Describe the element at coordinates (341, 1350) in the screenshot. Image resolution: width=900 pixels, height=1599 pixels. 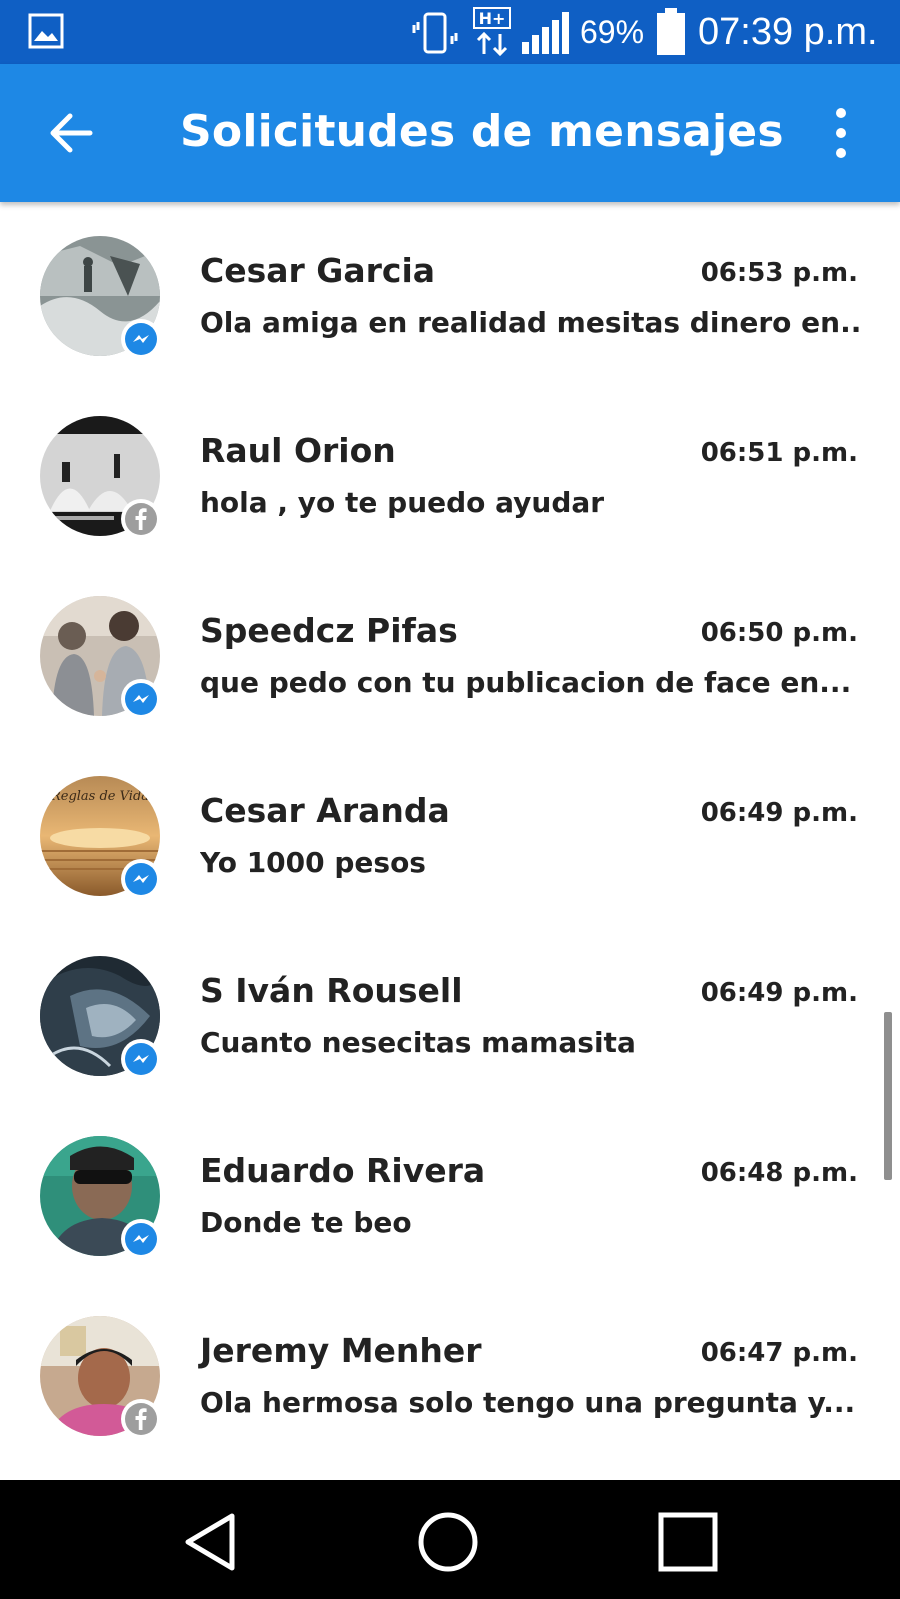
I see `contact-name: Jeremy Menher` at that location.